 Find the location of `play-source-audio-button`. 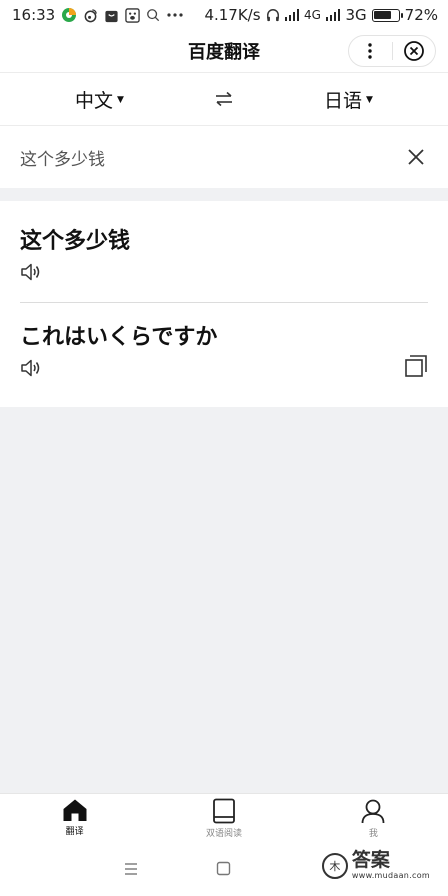

play-source-audio-button is located at coordinates (31, 274).